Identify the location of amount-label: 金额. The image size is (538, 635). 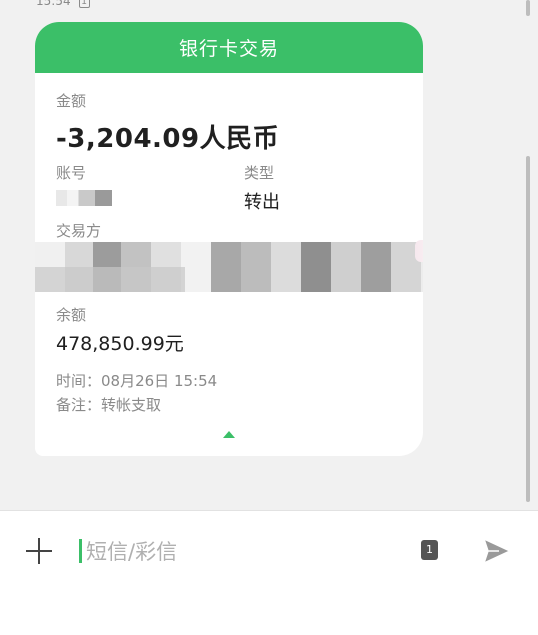
(71, 101).